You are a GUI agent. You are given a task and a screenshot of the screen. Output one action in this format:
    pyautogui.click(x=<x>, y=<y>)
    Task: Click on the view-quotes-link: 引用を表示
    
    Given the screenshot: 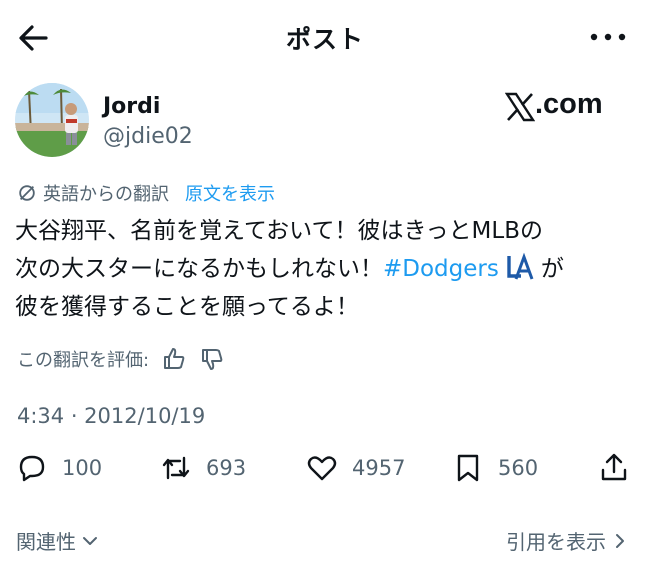 What is the action you would take?
    pyautogui.click(x=568, y=540)
    